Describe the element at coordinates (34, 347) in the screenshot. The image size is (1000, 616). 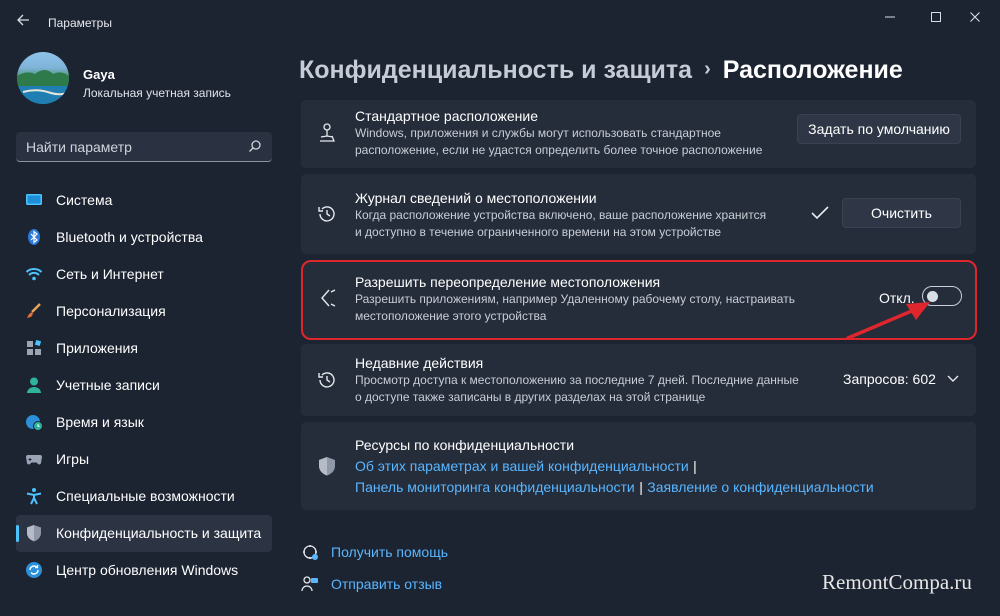
I see `apps-icon` at that location.